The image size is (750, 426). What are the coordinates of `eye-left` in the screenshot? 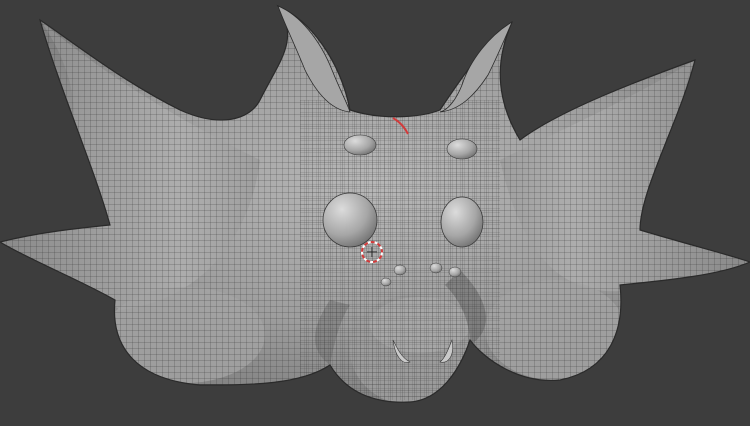 It's located at (350, 220).